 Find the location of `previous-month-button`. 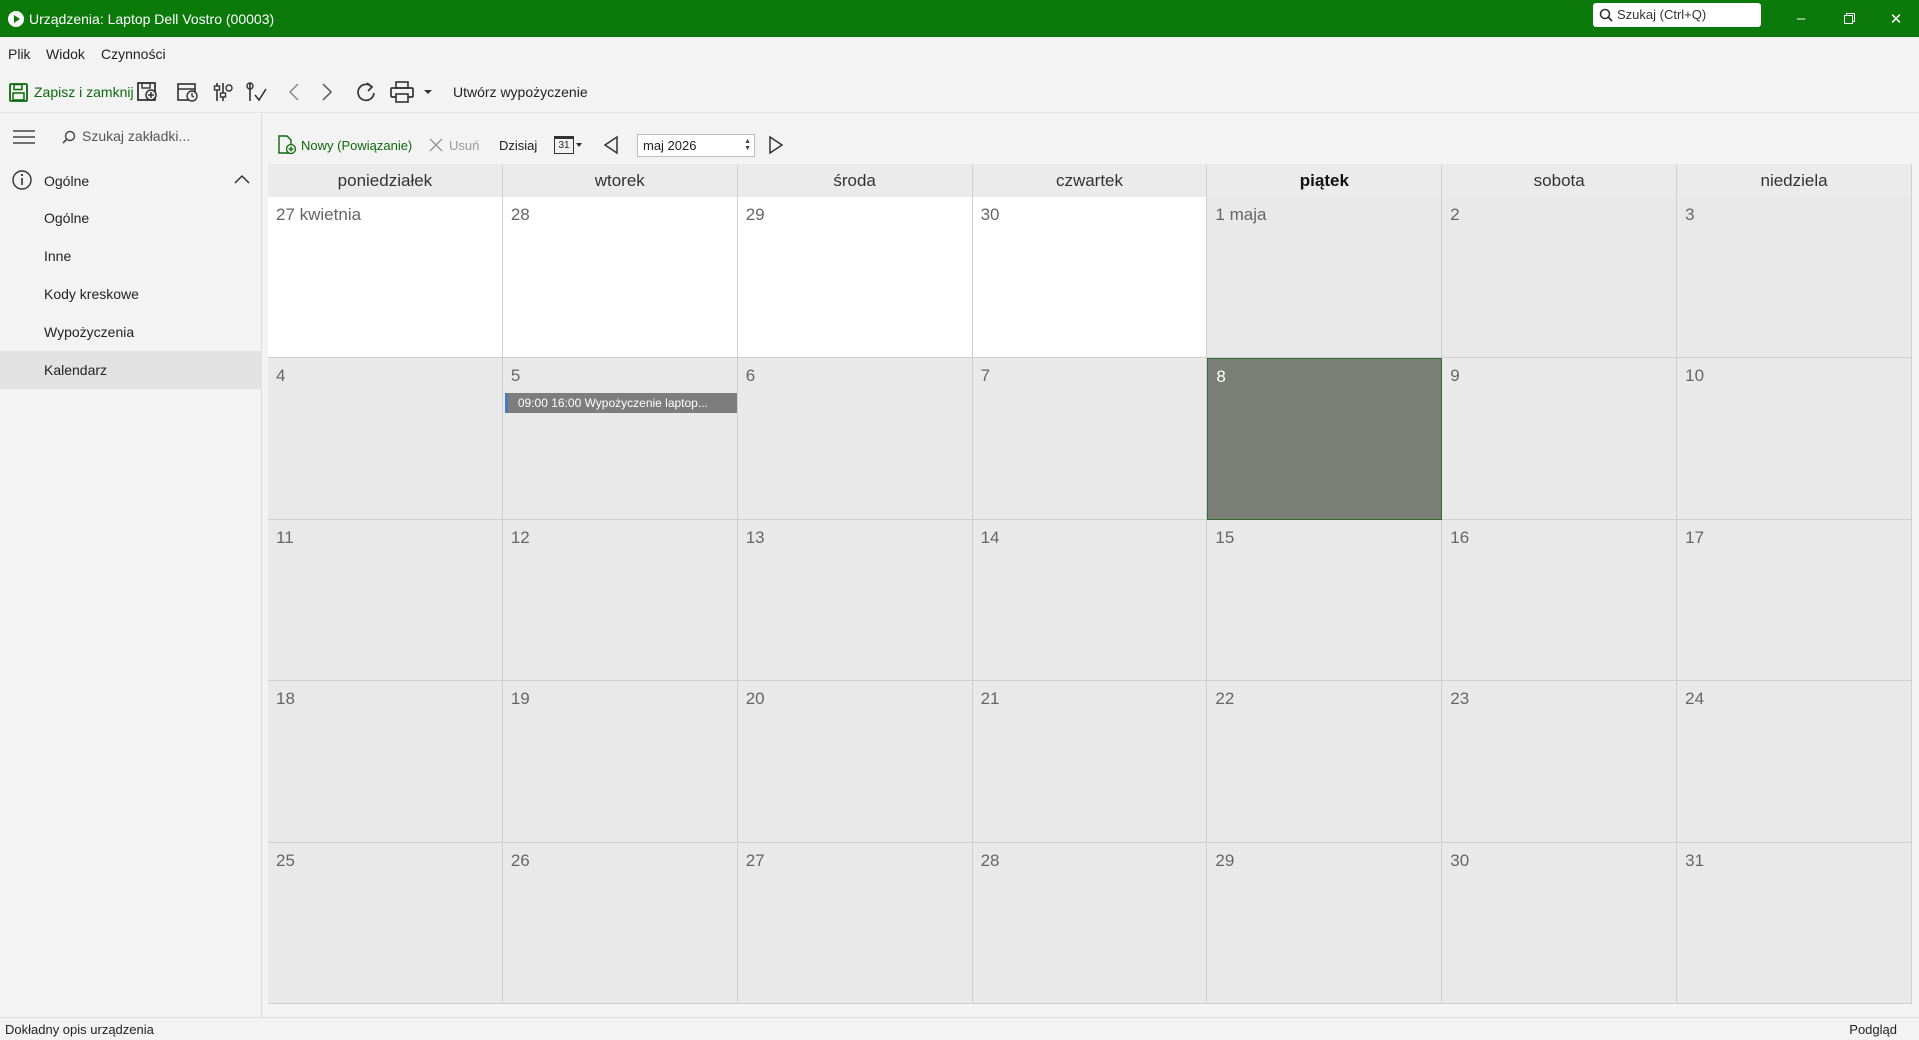

previous-month-button is located at coordinates (611, 145).